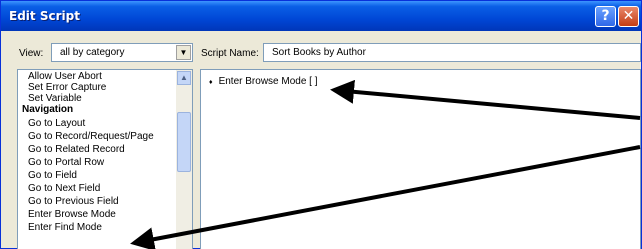  I want to click on step-item-set-variable: Set Variable, so click(55, 98).